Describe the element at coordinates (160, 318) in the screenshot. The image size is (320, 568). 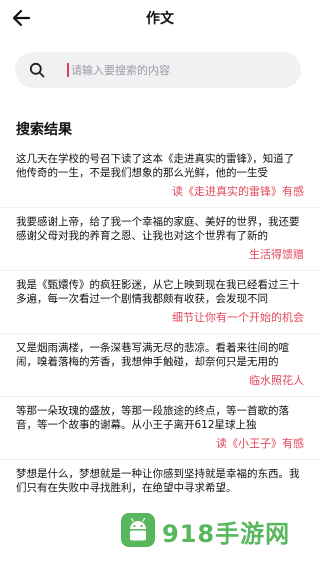
I see `result-title: 细节让你有一个开始的机会` at that location.